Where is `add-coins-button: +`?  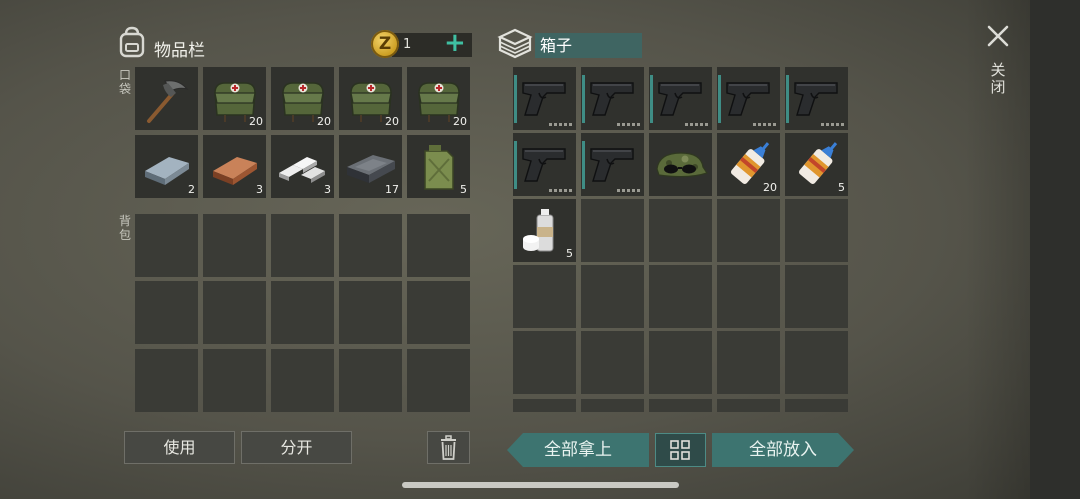
add-coins-button: + is located at coordinates (455, 43).